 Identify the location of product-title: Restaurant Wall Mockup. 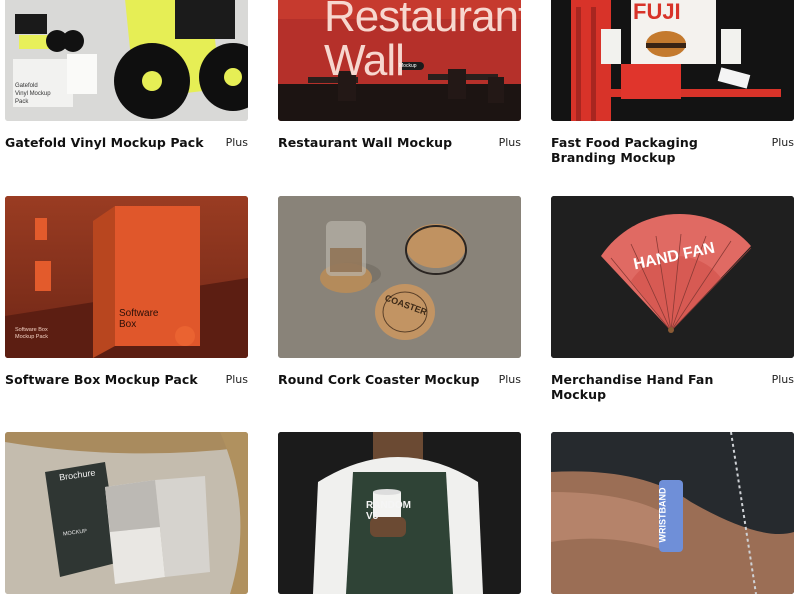
(380, 142).